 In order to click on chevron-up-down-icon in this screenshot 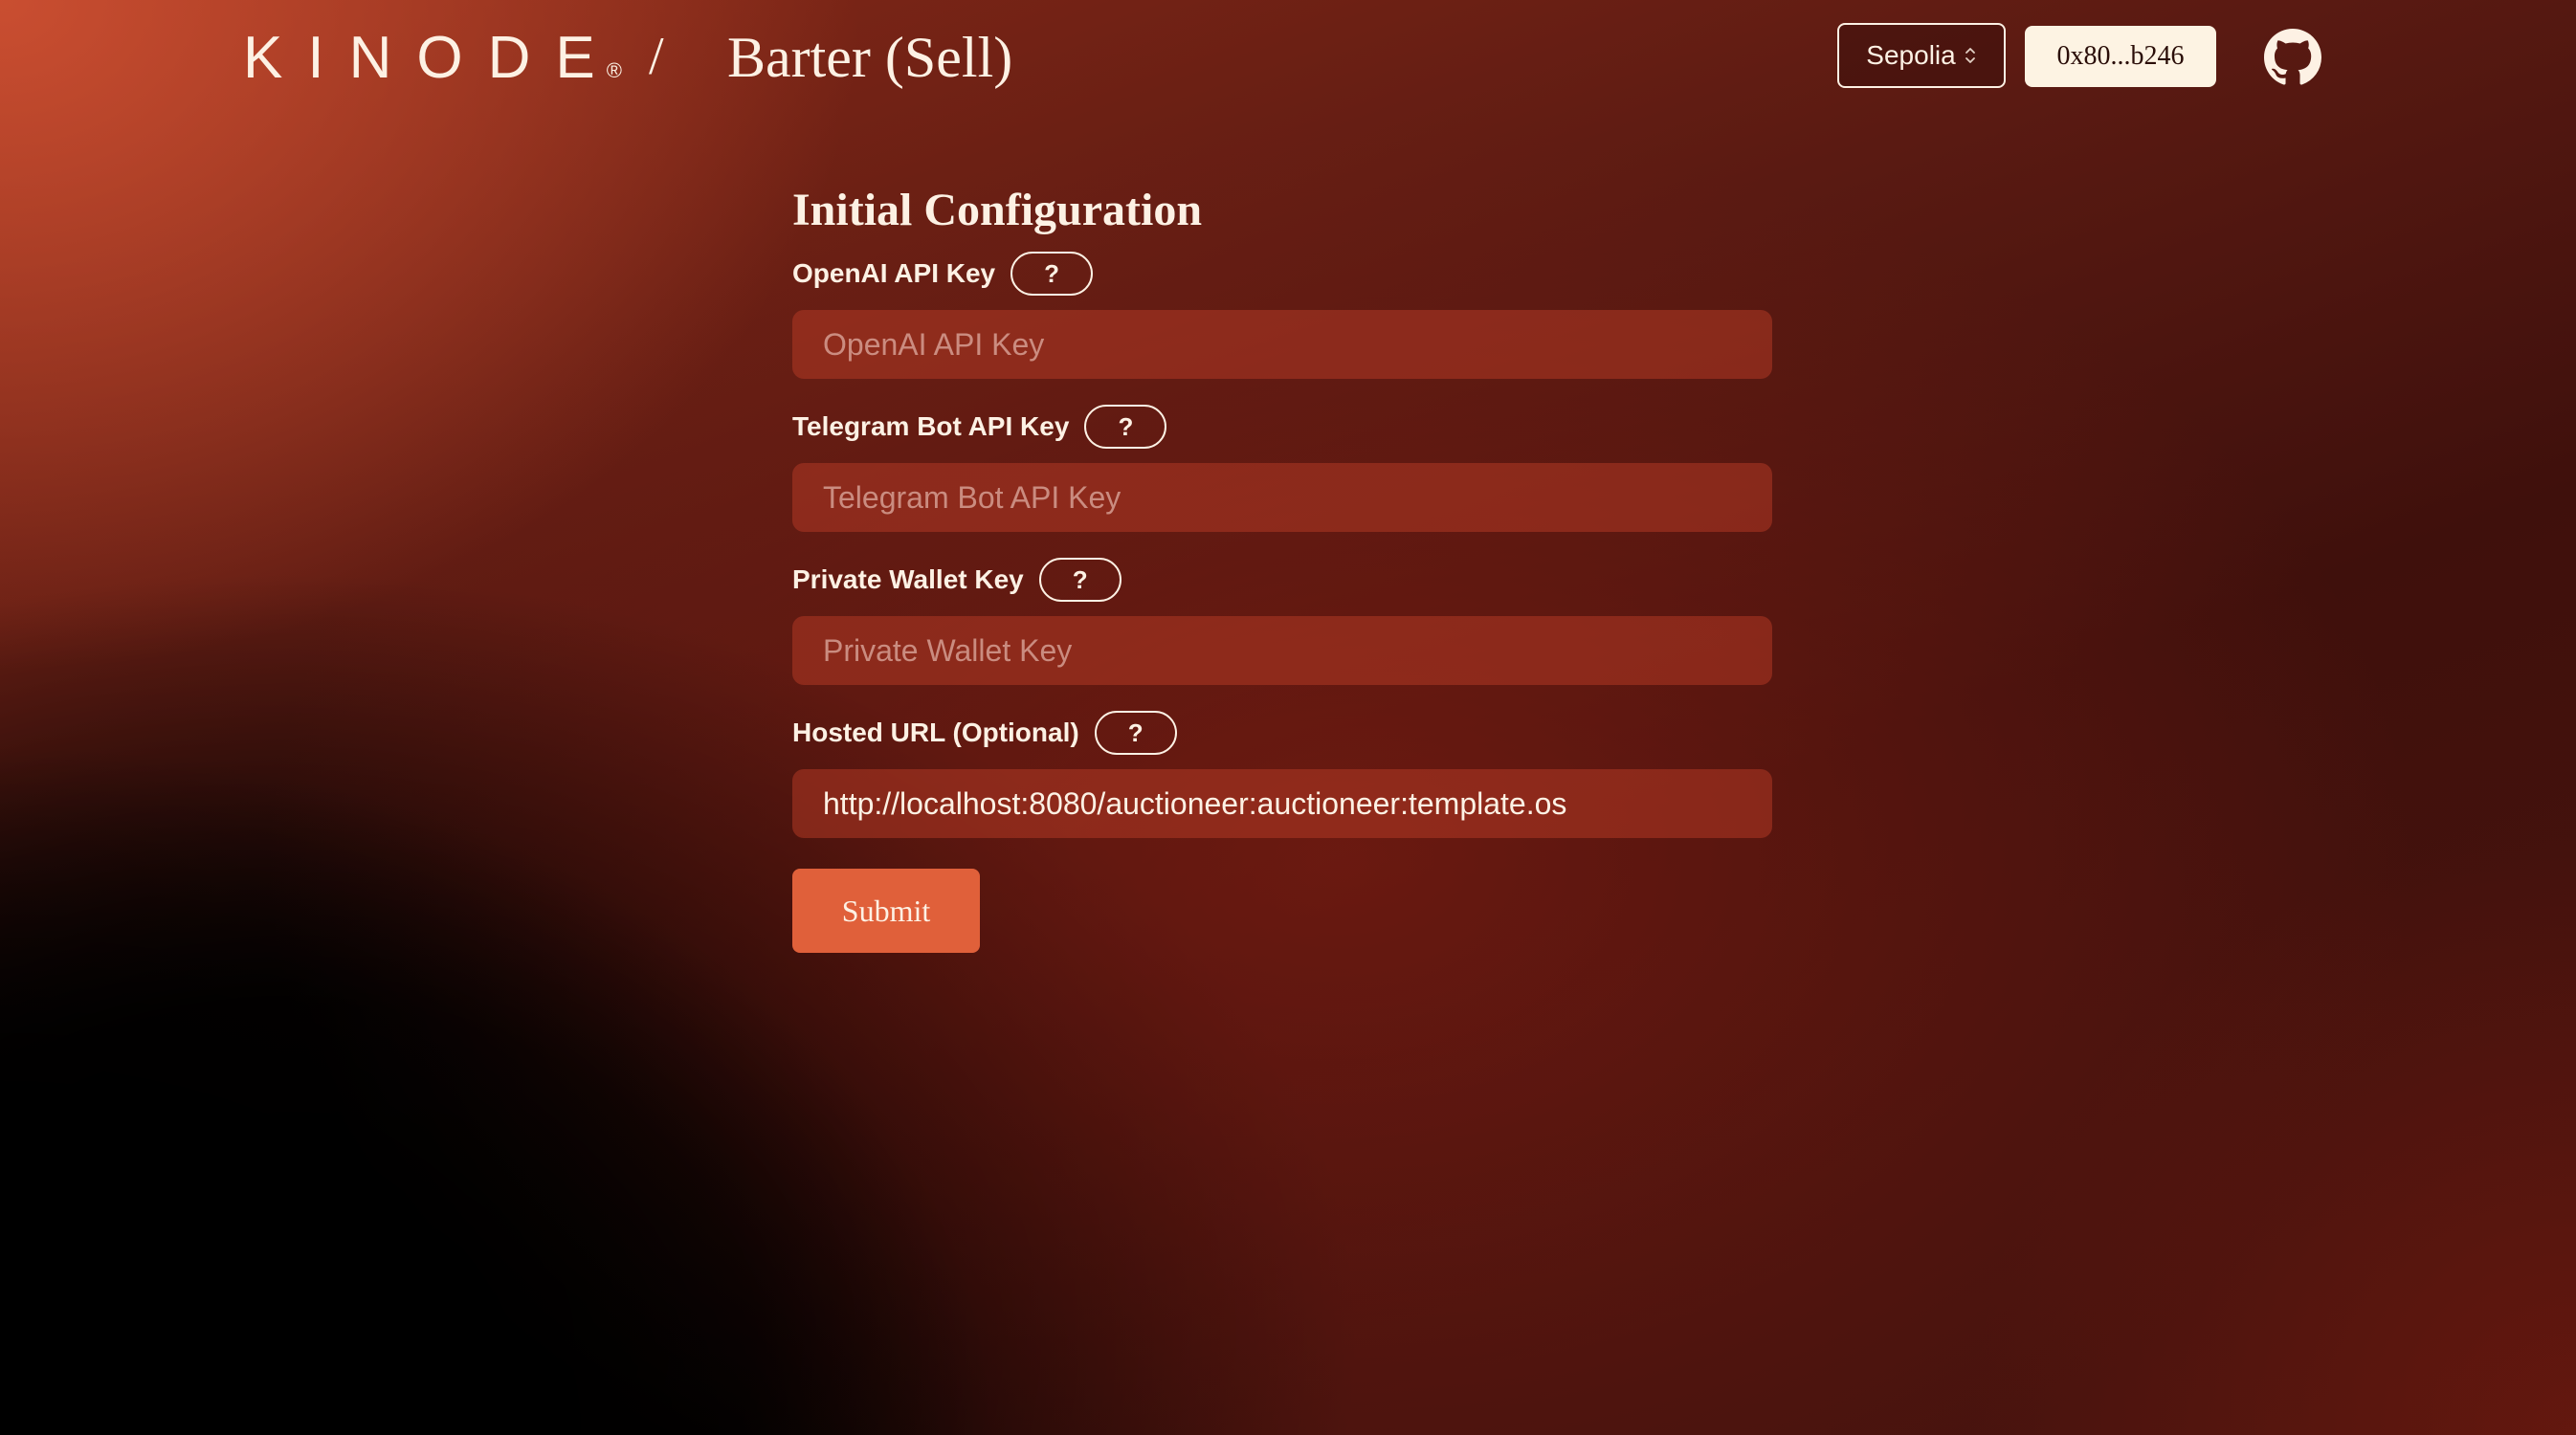, I will do `click(1971, 55)`.